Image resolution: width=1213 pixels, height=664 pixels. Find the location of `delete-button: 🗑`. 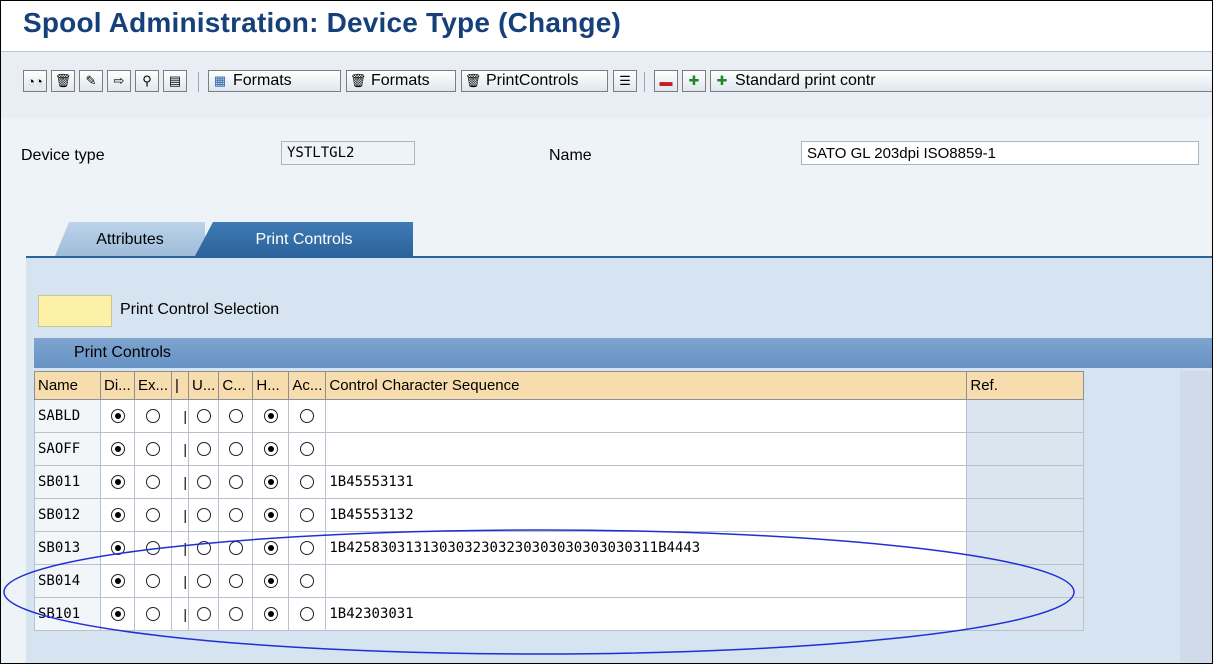

delete-button: 🗑 is located at coordinates (63, 81).